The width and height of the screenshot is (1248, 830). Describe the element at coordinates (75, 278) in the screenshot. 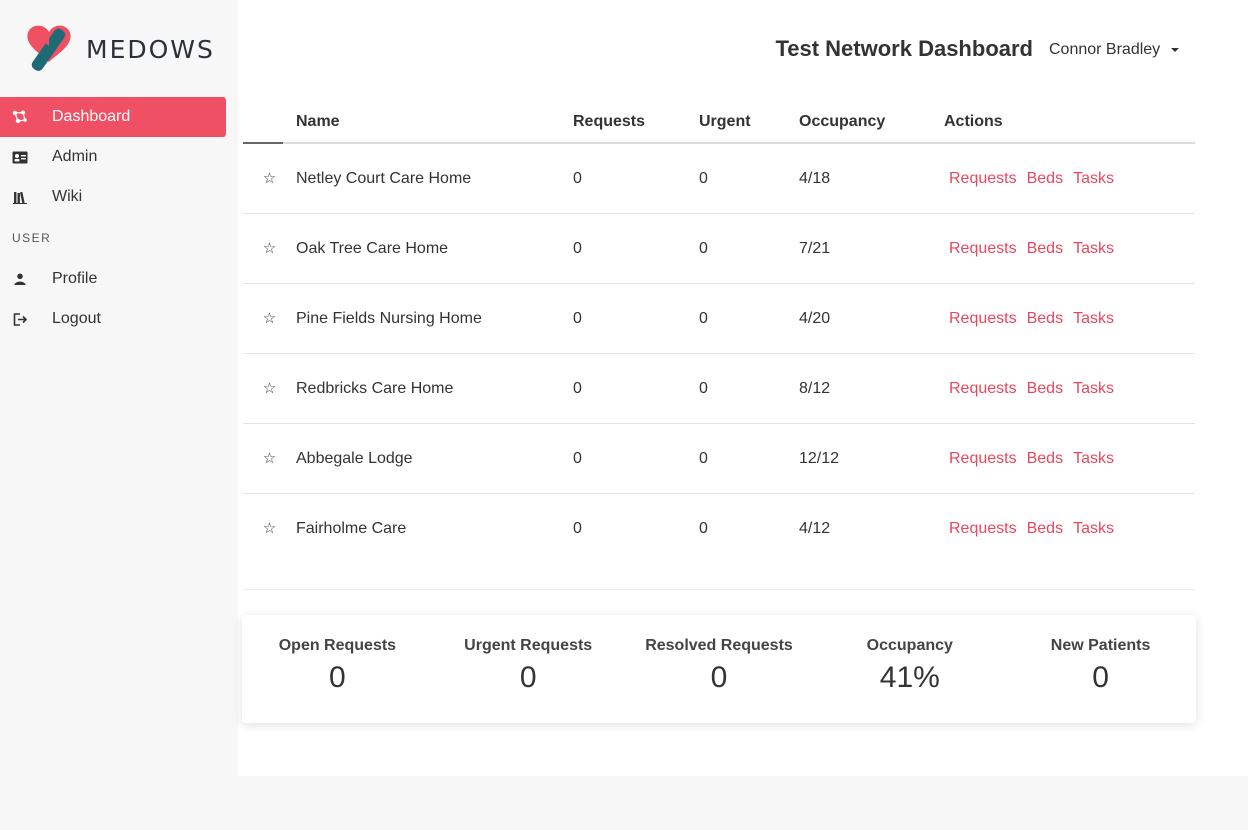

I see `sidebar-item-label: Profile` at that location.